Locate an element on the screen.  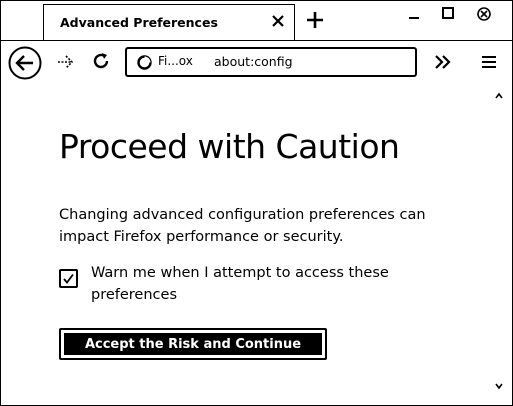
site-identity-label: Fi...ox is located at coordinates (175, 61).